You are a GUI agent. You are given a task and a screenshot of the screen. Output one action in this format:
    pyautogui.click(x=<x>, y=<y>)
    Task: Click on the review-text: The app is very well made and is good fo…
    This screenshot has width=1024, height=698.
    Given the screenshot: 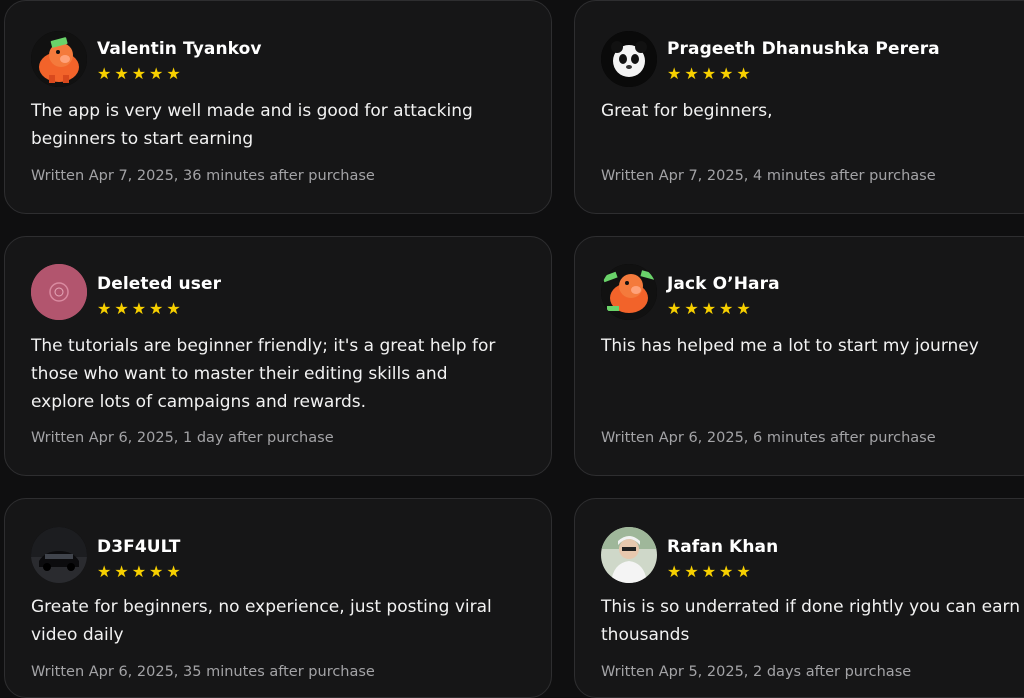 What is the action you would take?
    pyautogui.click(x=252, y=125)
    